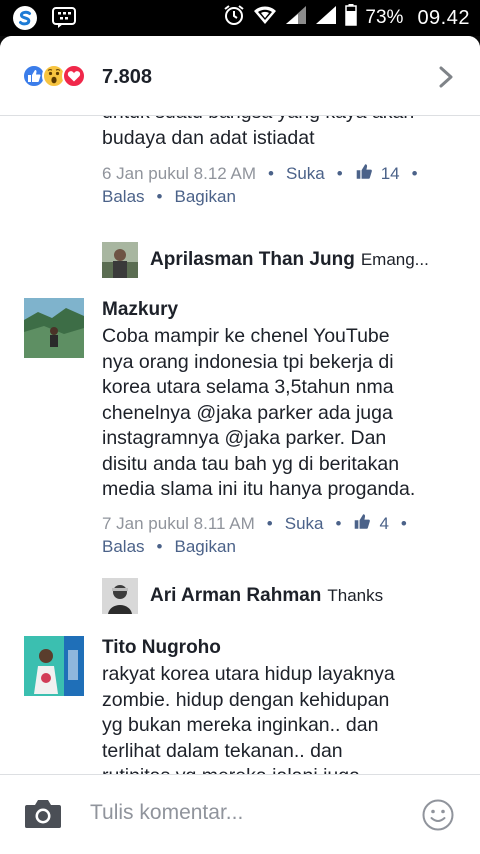  What do you see at coordinates (64, 20) in the screenshot?
I see `bbm-icon` at bounding box center [64, 20].